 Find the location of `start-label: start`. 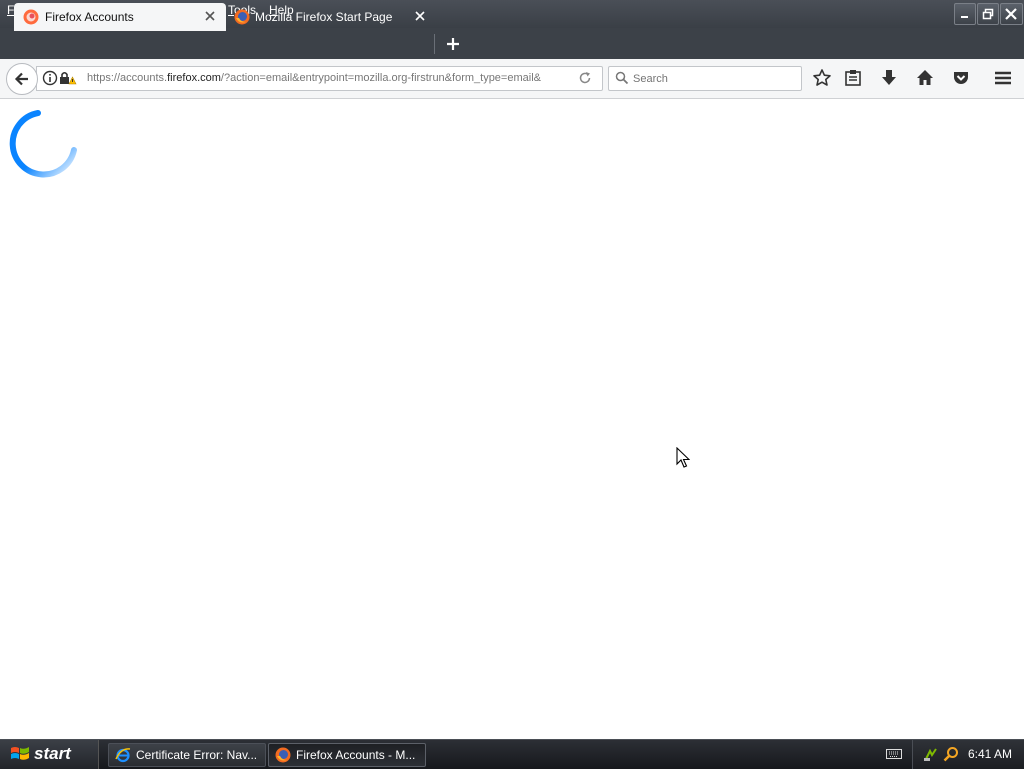

start-label: start is located at coordinates (52, 753).